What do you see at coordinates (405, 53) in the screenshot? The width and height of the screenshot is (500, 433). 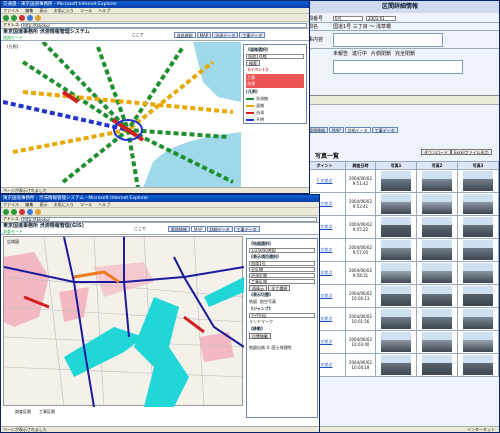 I see `radio-option: 完全閉鎖` at bounding box center [405, 53].